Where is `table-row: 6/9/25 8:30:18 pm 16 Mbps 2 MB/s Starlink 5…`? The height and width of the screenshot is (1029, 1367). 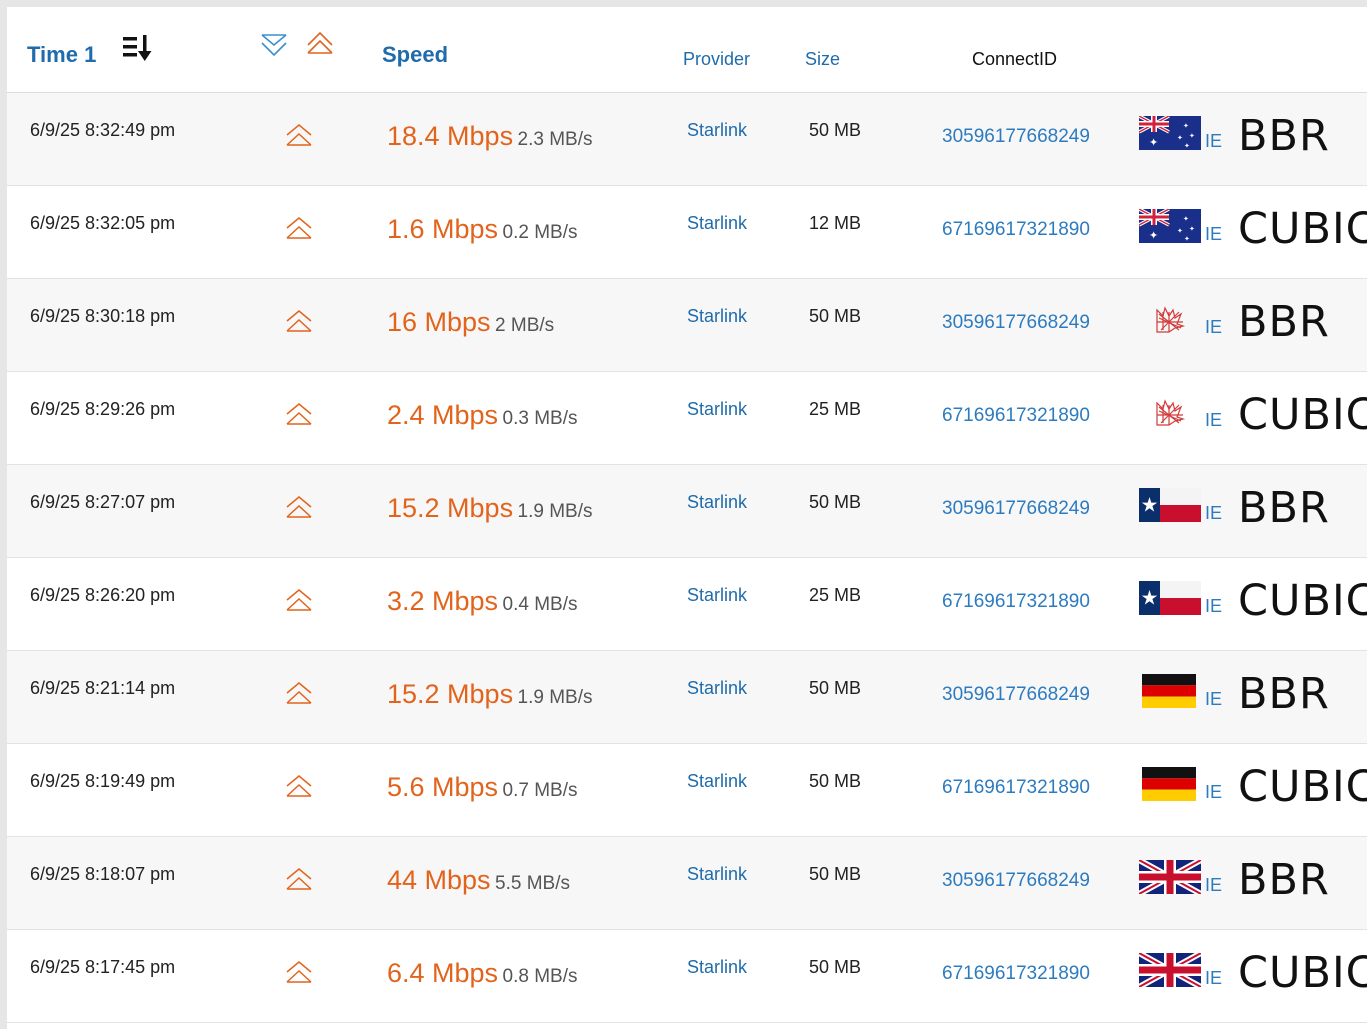
table-row: 6/9/25 8:30:18 pm 16 Mbps 2 MB/s Starlink 5… is located at coordinates (687, 325).